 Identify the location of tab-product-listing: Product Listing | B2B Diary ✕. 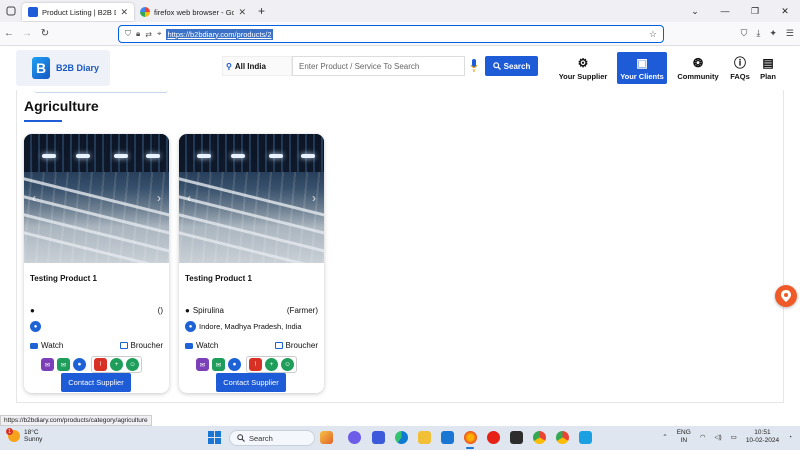
(78, 12).